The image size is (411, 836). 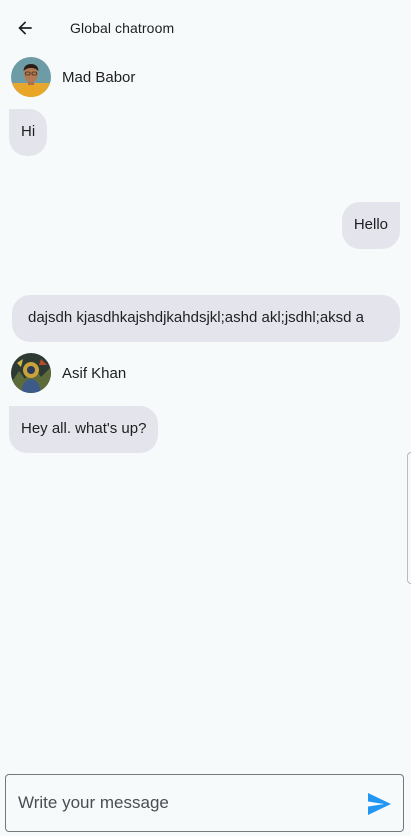 I want to click on message-text: Hello, so click(x=370, y=224).